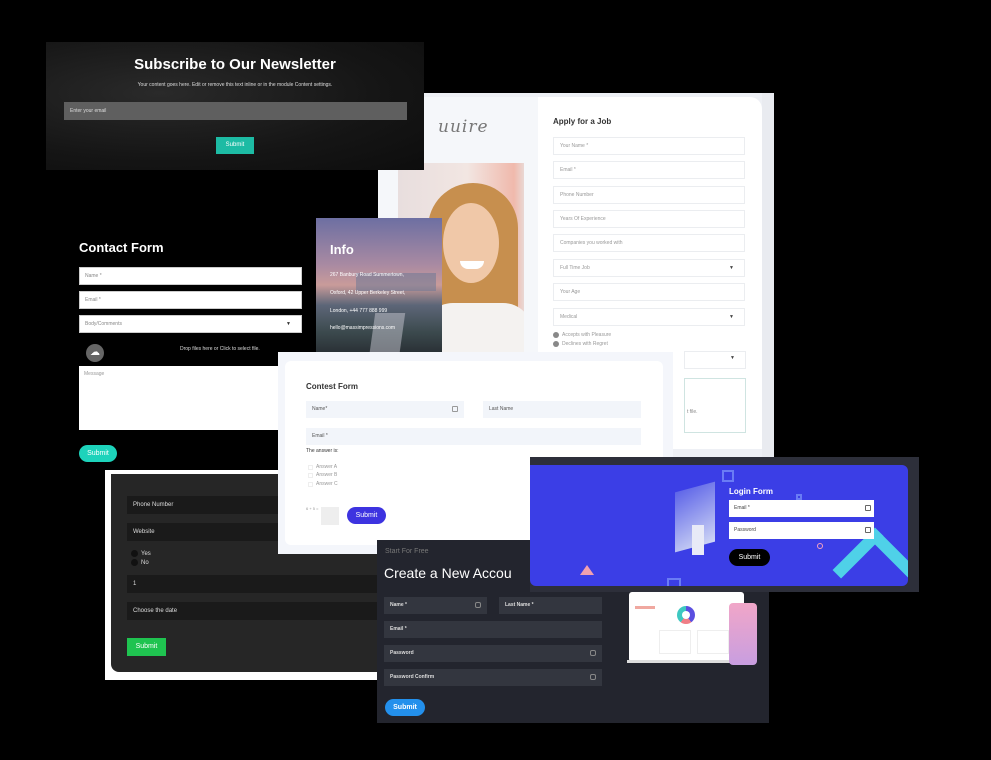 Image resolution: width=991 pixels, height=760 pixels. I want to click on phone-number-field: Phone Number, so click(649, 195).